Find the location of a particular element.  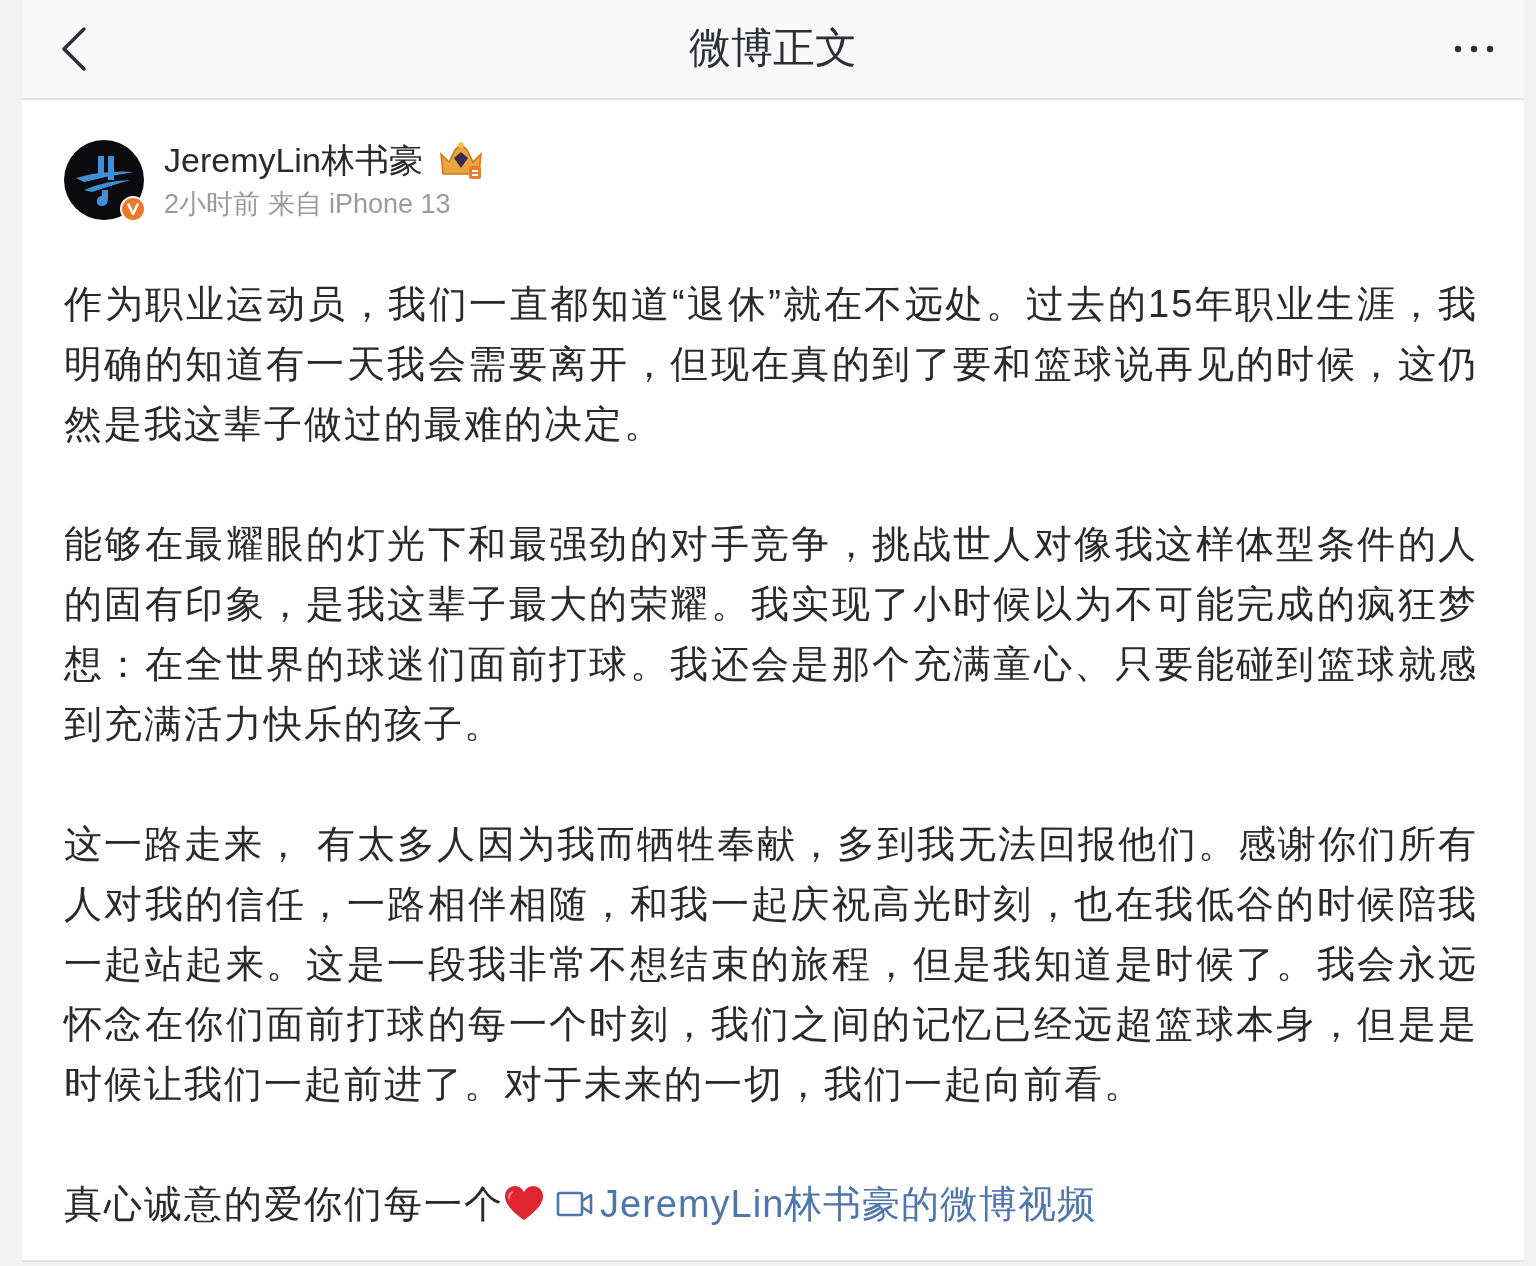

page-title: 微博正文 is located at coordinates (773, 47).